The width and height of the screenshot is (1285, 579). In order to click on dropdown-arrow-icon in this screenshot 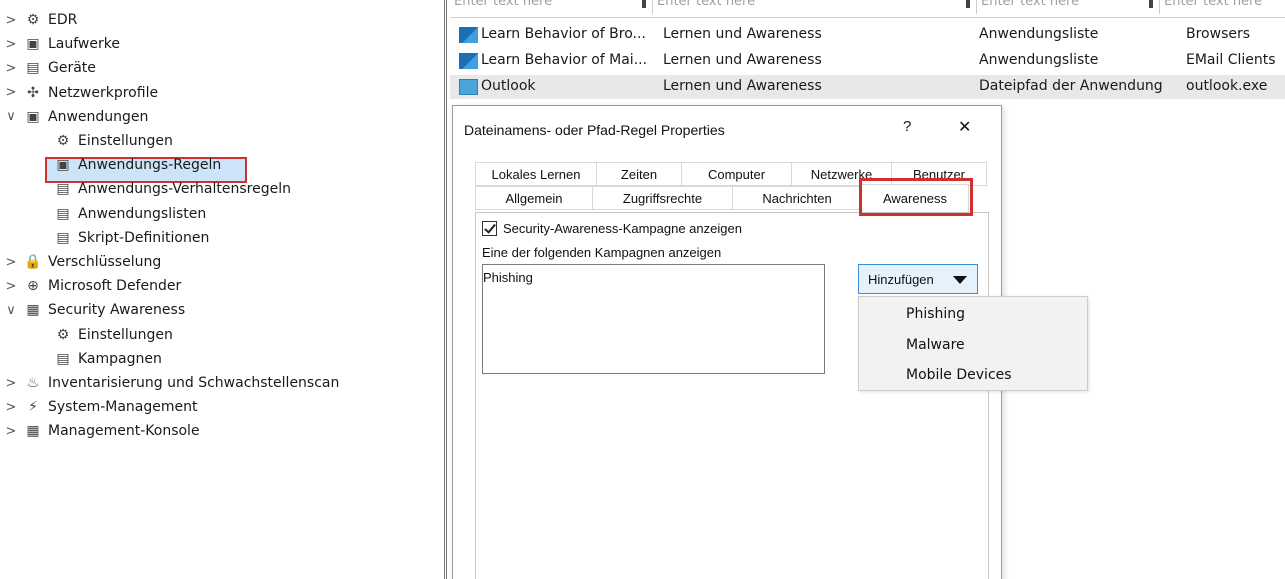, I will do `click(960, 280)`.